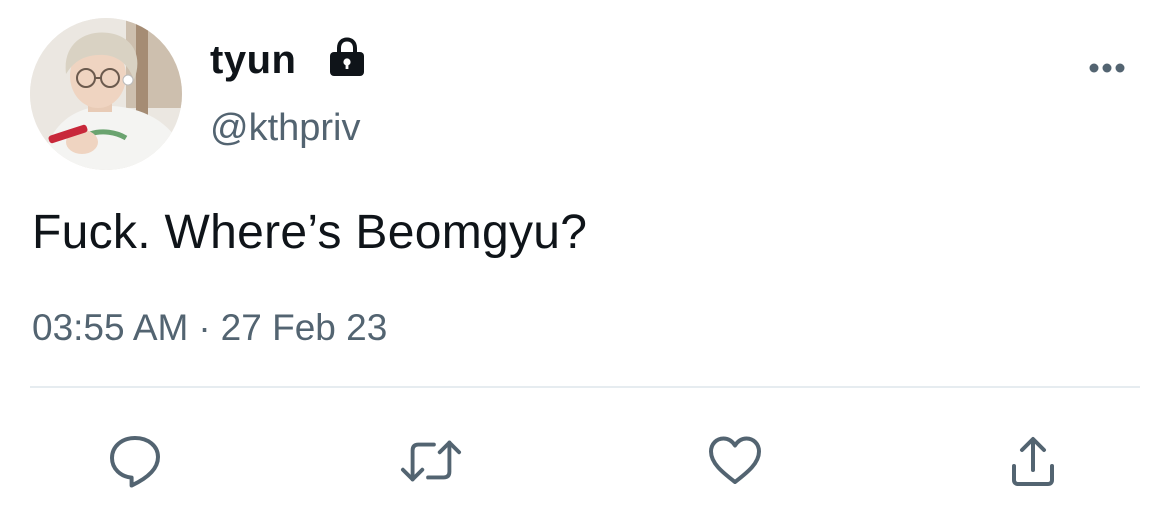  I want to click on avatar-image, so click(106, 94).